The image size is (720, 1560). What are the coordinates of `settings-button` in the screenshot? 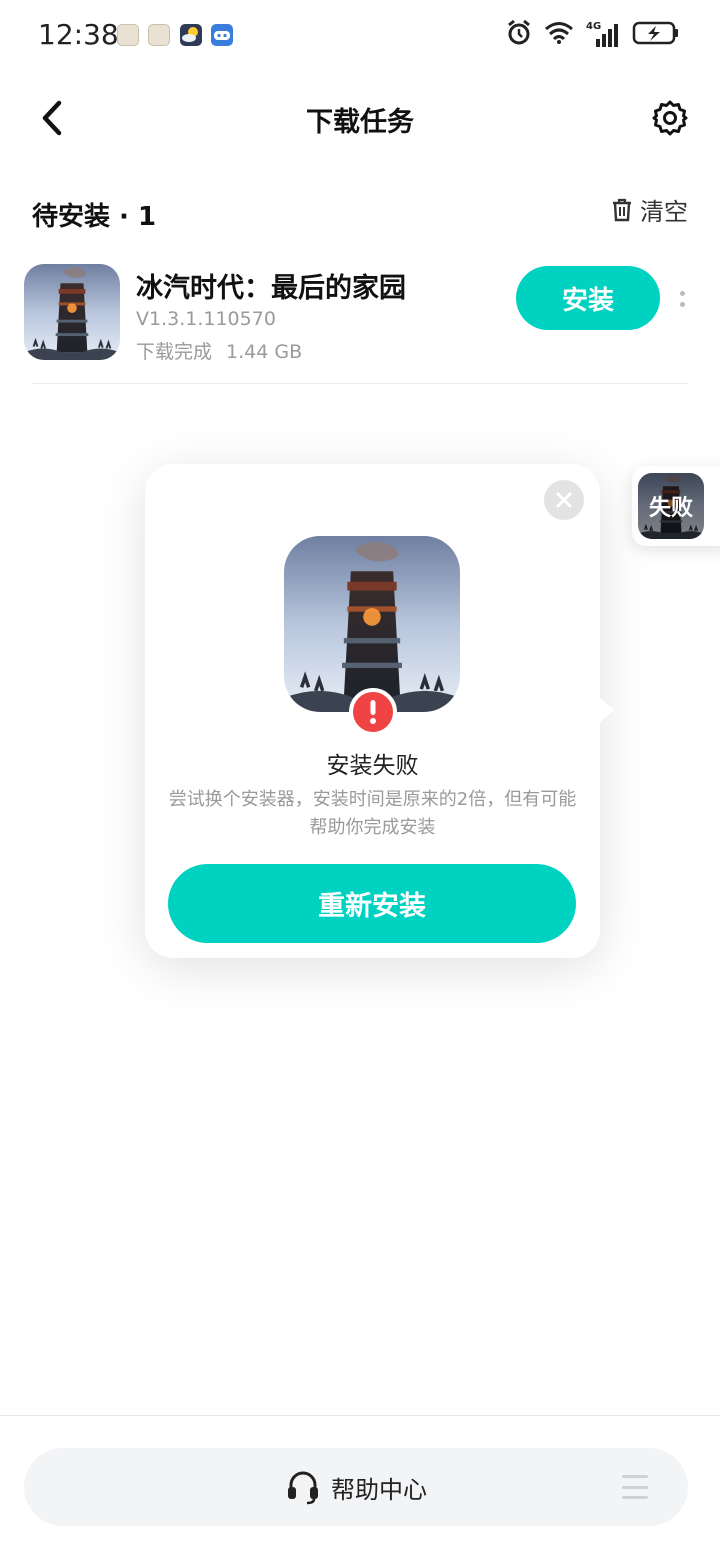 It's located at (670, 118).